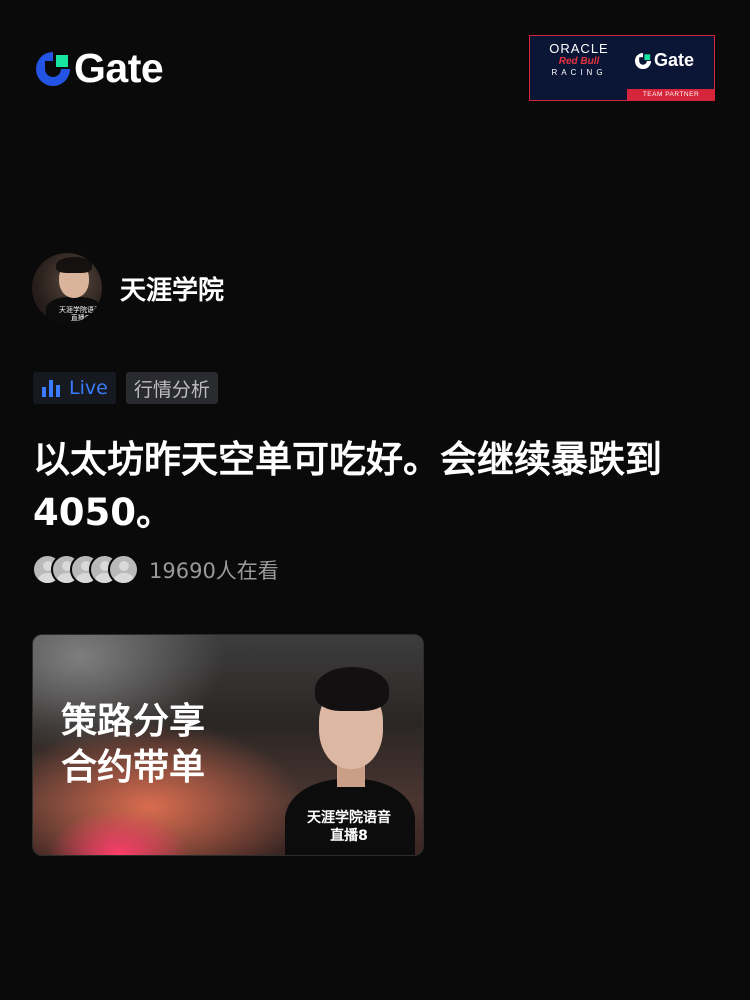  I want to click on cover-caption-line2: 直播8, so click(349, 836).